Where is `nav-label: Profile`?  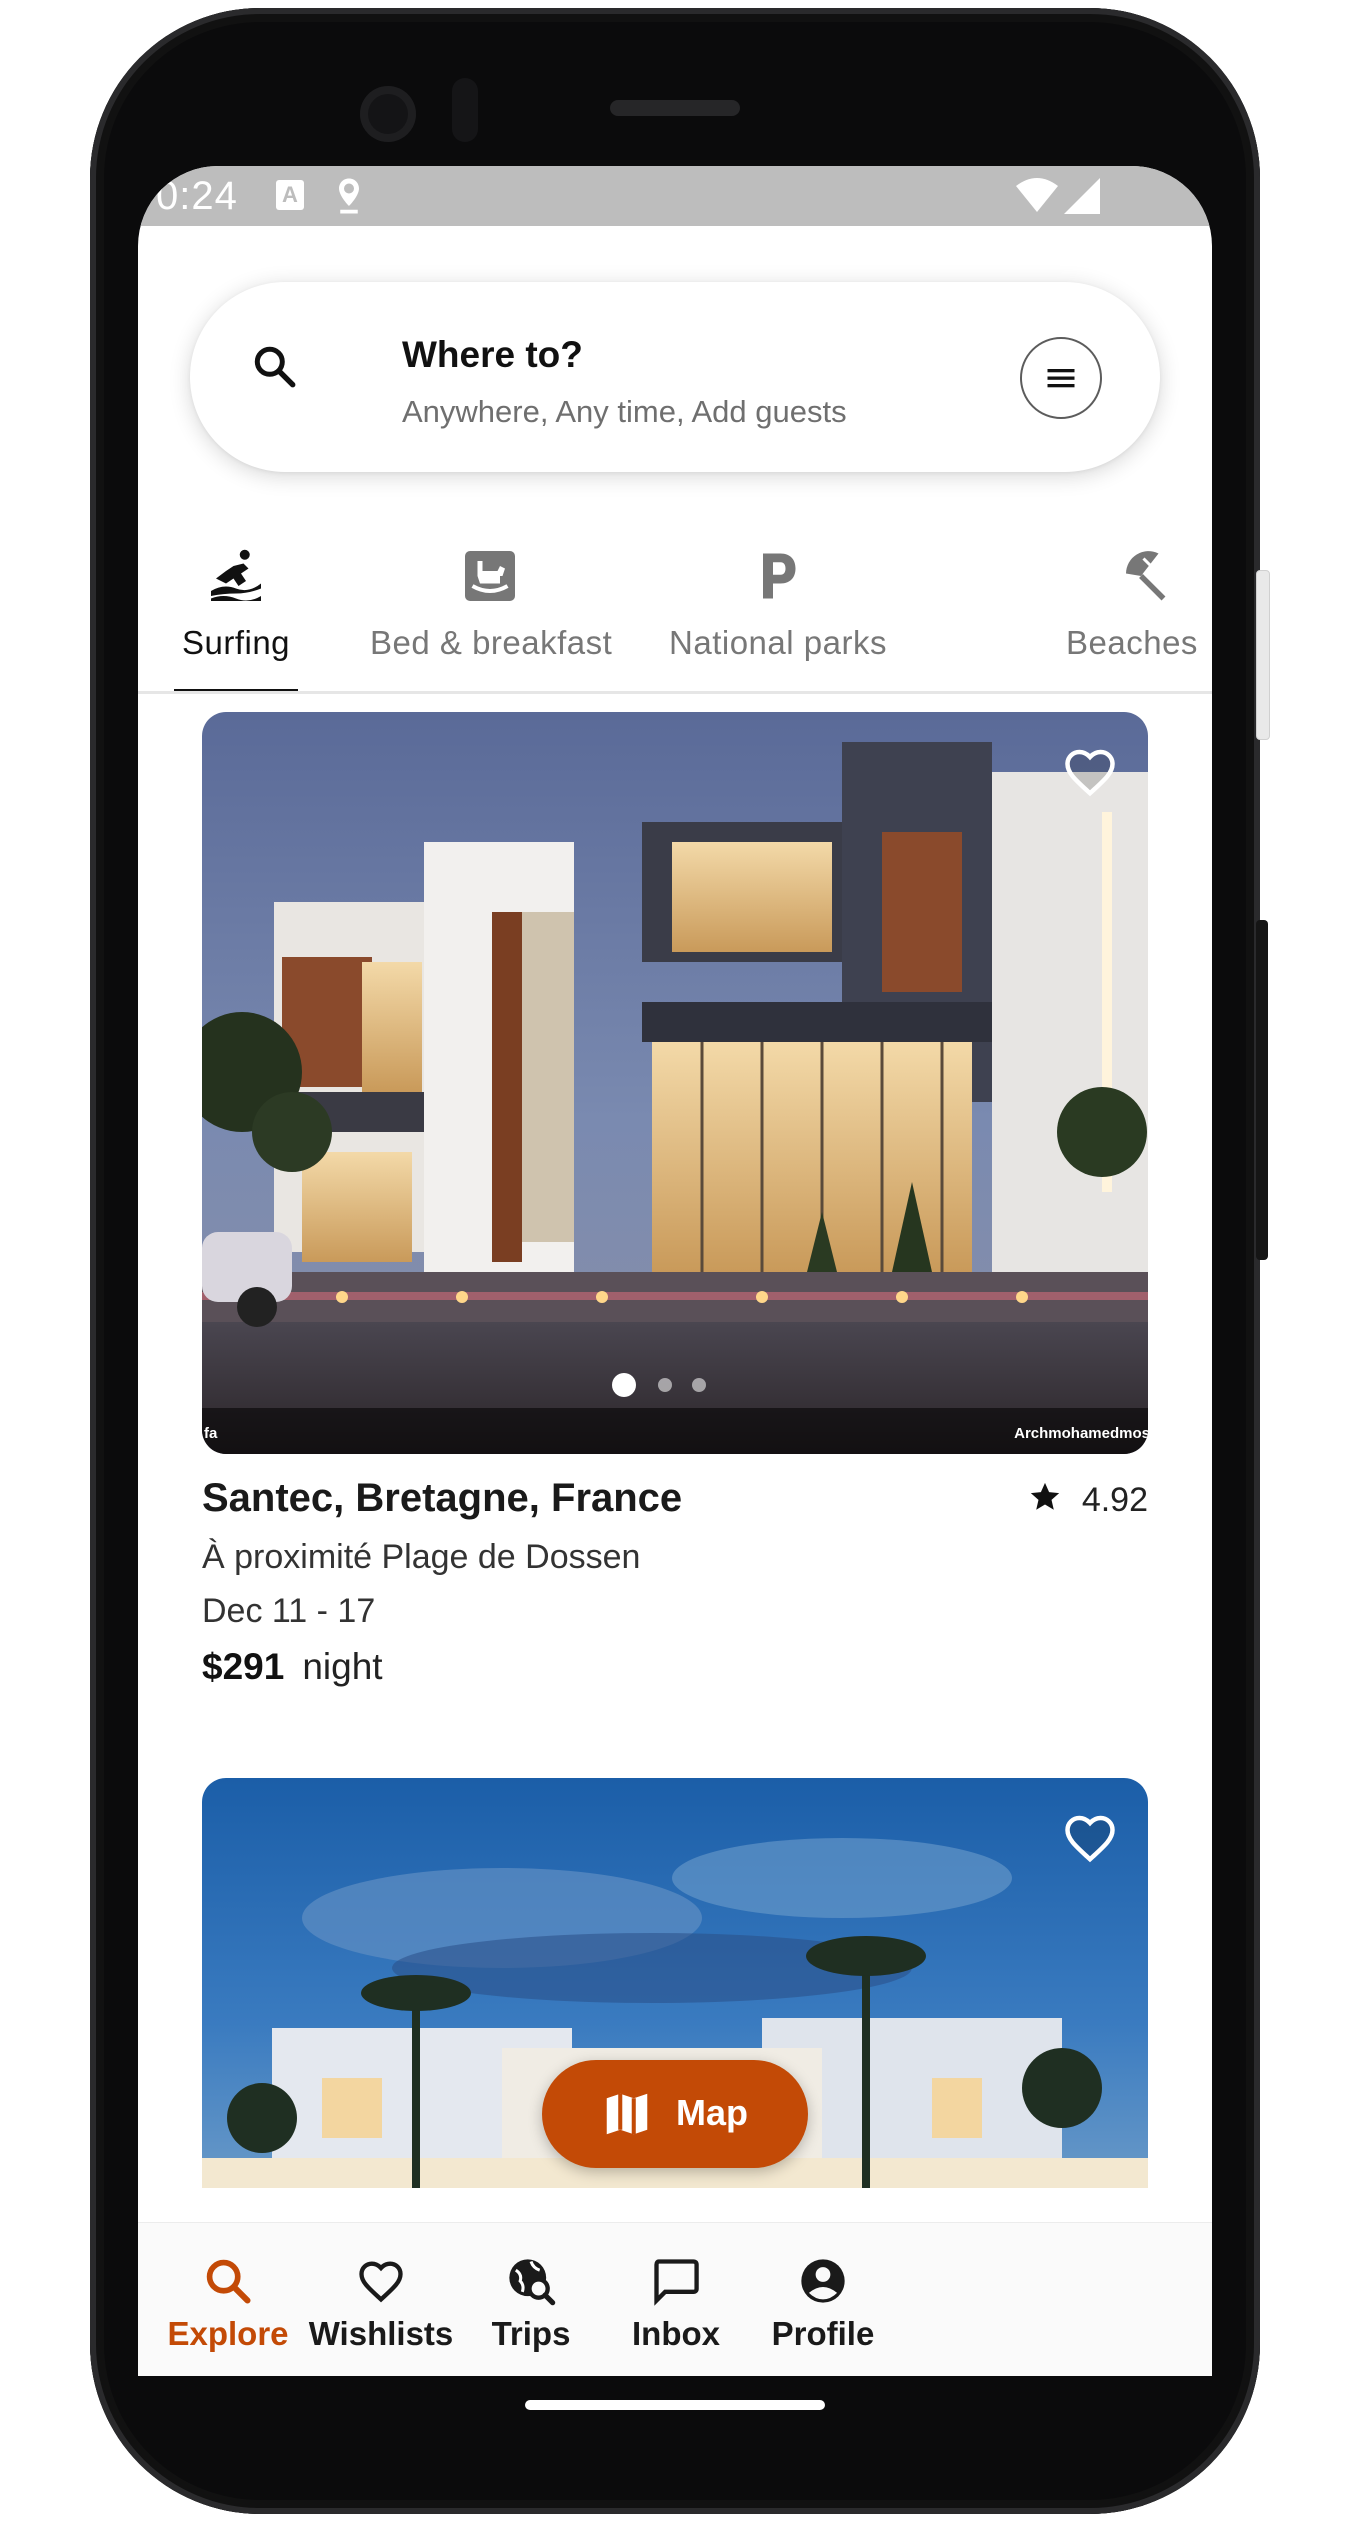 nav-label: Profile is located at coordinates (823, 2333).